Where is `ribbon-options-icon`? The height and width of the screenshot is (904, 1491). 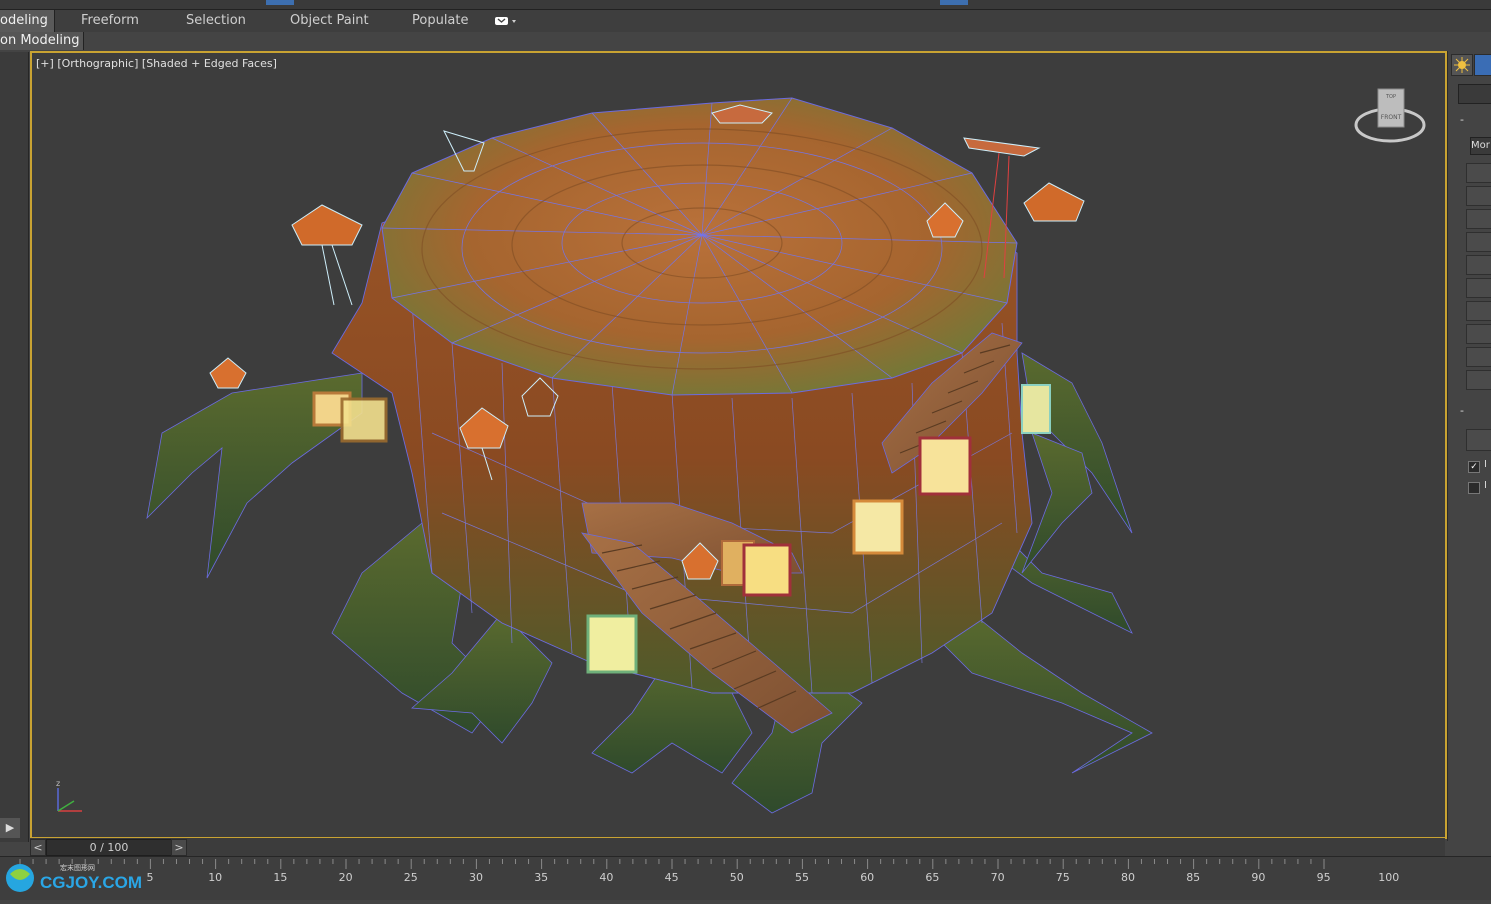
ribbon-options-icon is located at coordinates (505, 21).